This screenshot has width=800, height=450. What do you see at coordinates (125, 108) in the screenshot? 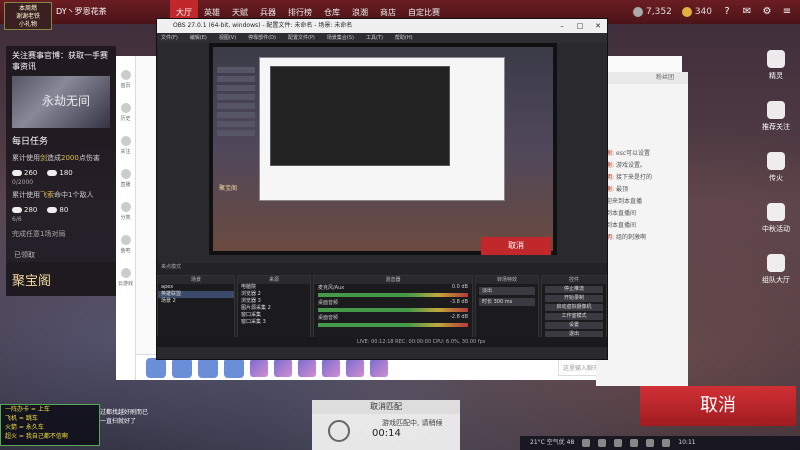
I see `history-icon` at bounding box center [125, 108].